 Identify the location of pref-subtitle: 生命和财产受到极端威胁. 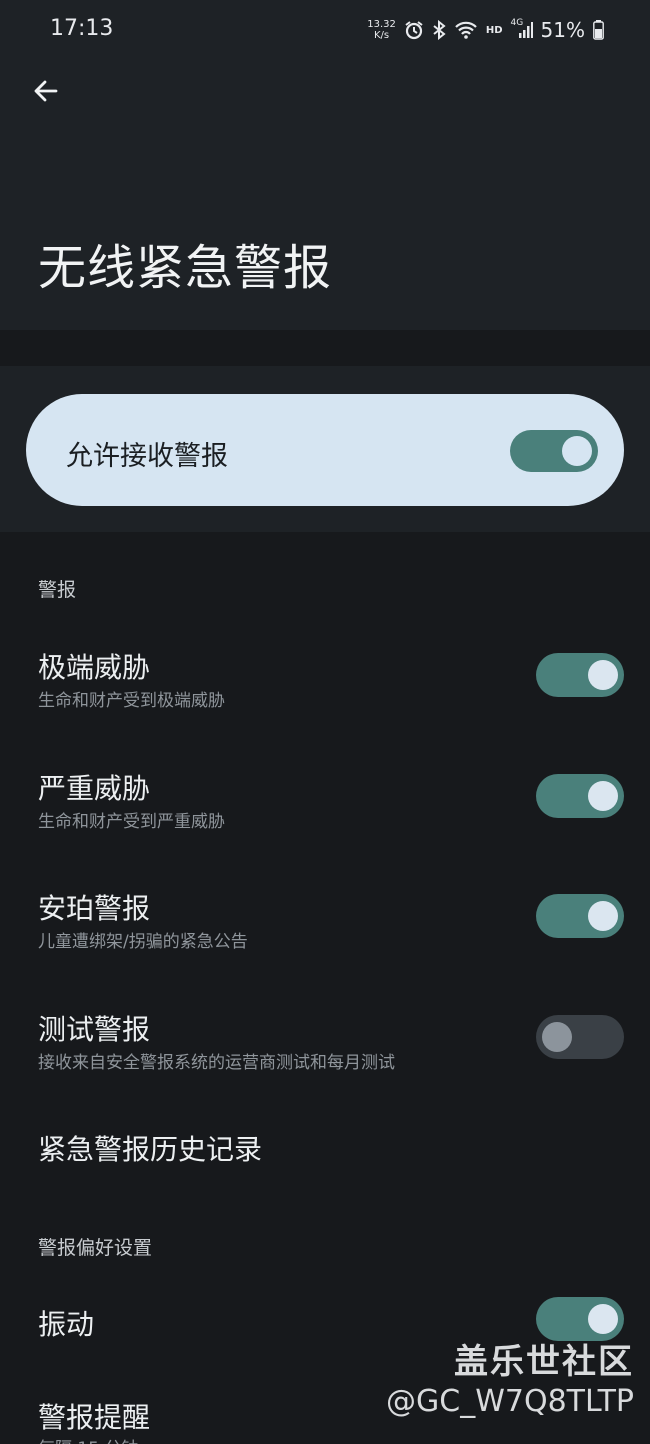
(131, 701).